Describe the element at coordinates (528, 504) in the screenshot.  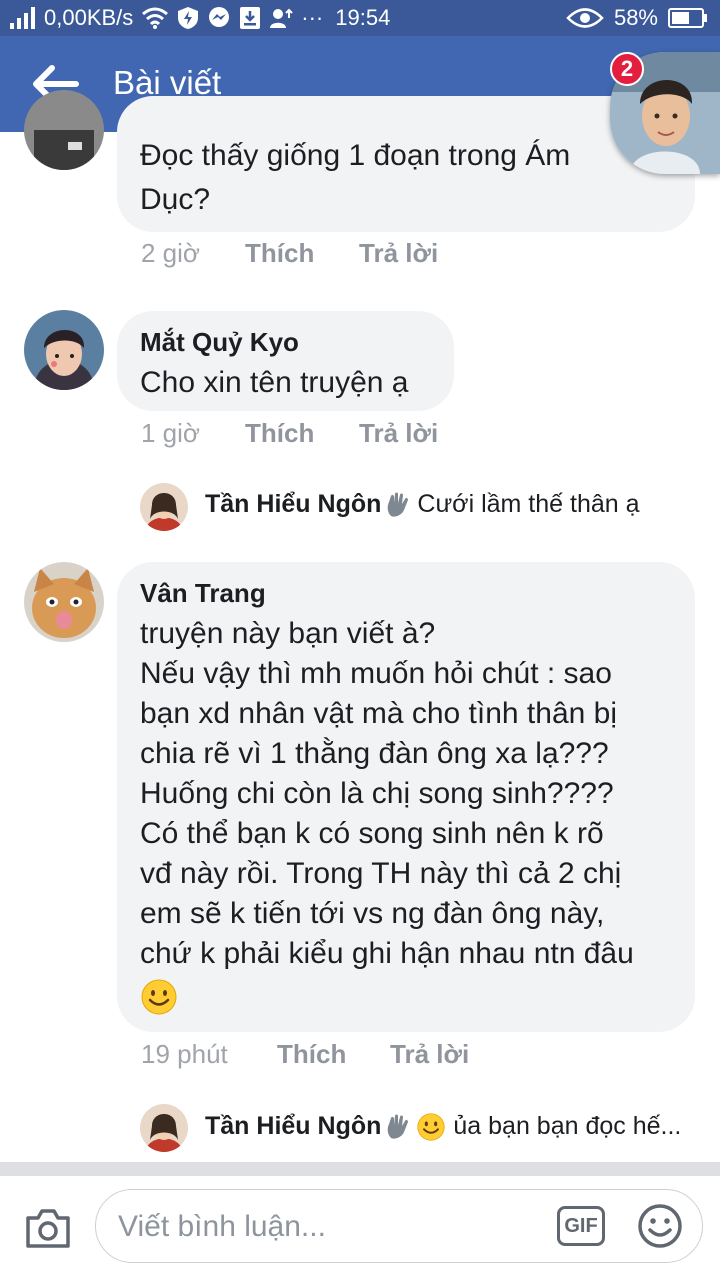
I see `reply-text: Cưới lầm thế thân ạ` at that location.